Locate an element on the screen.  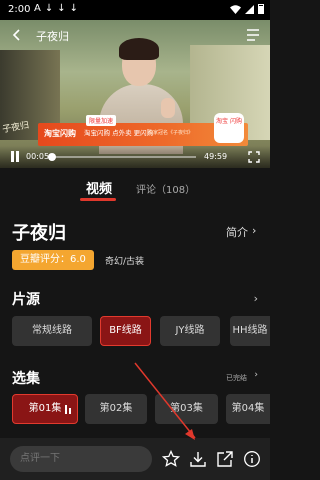
battery-icon is located at coordinates (261, 9).